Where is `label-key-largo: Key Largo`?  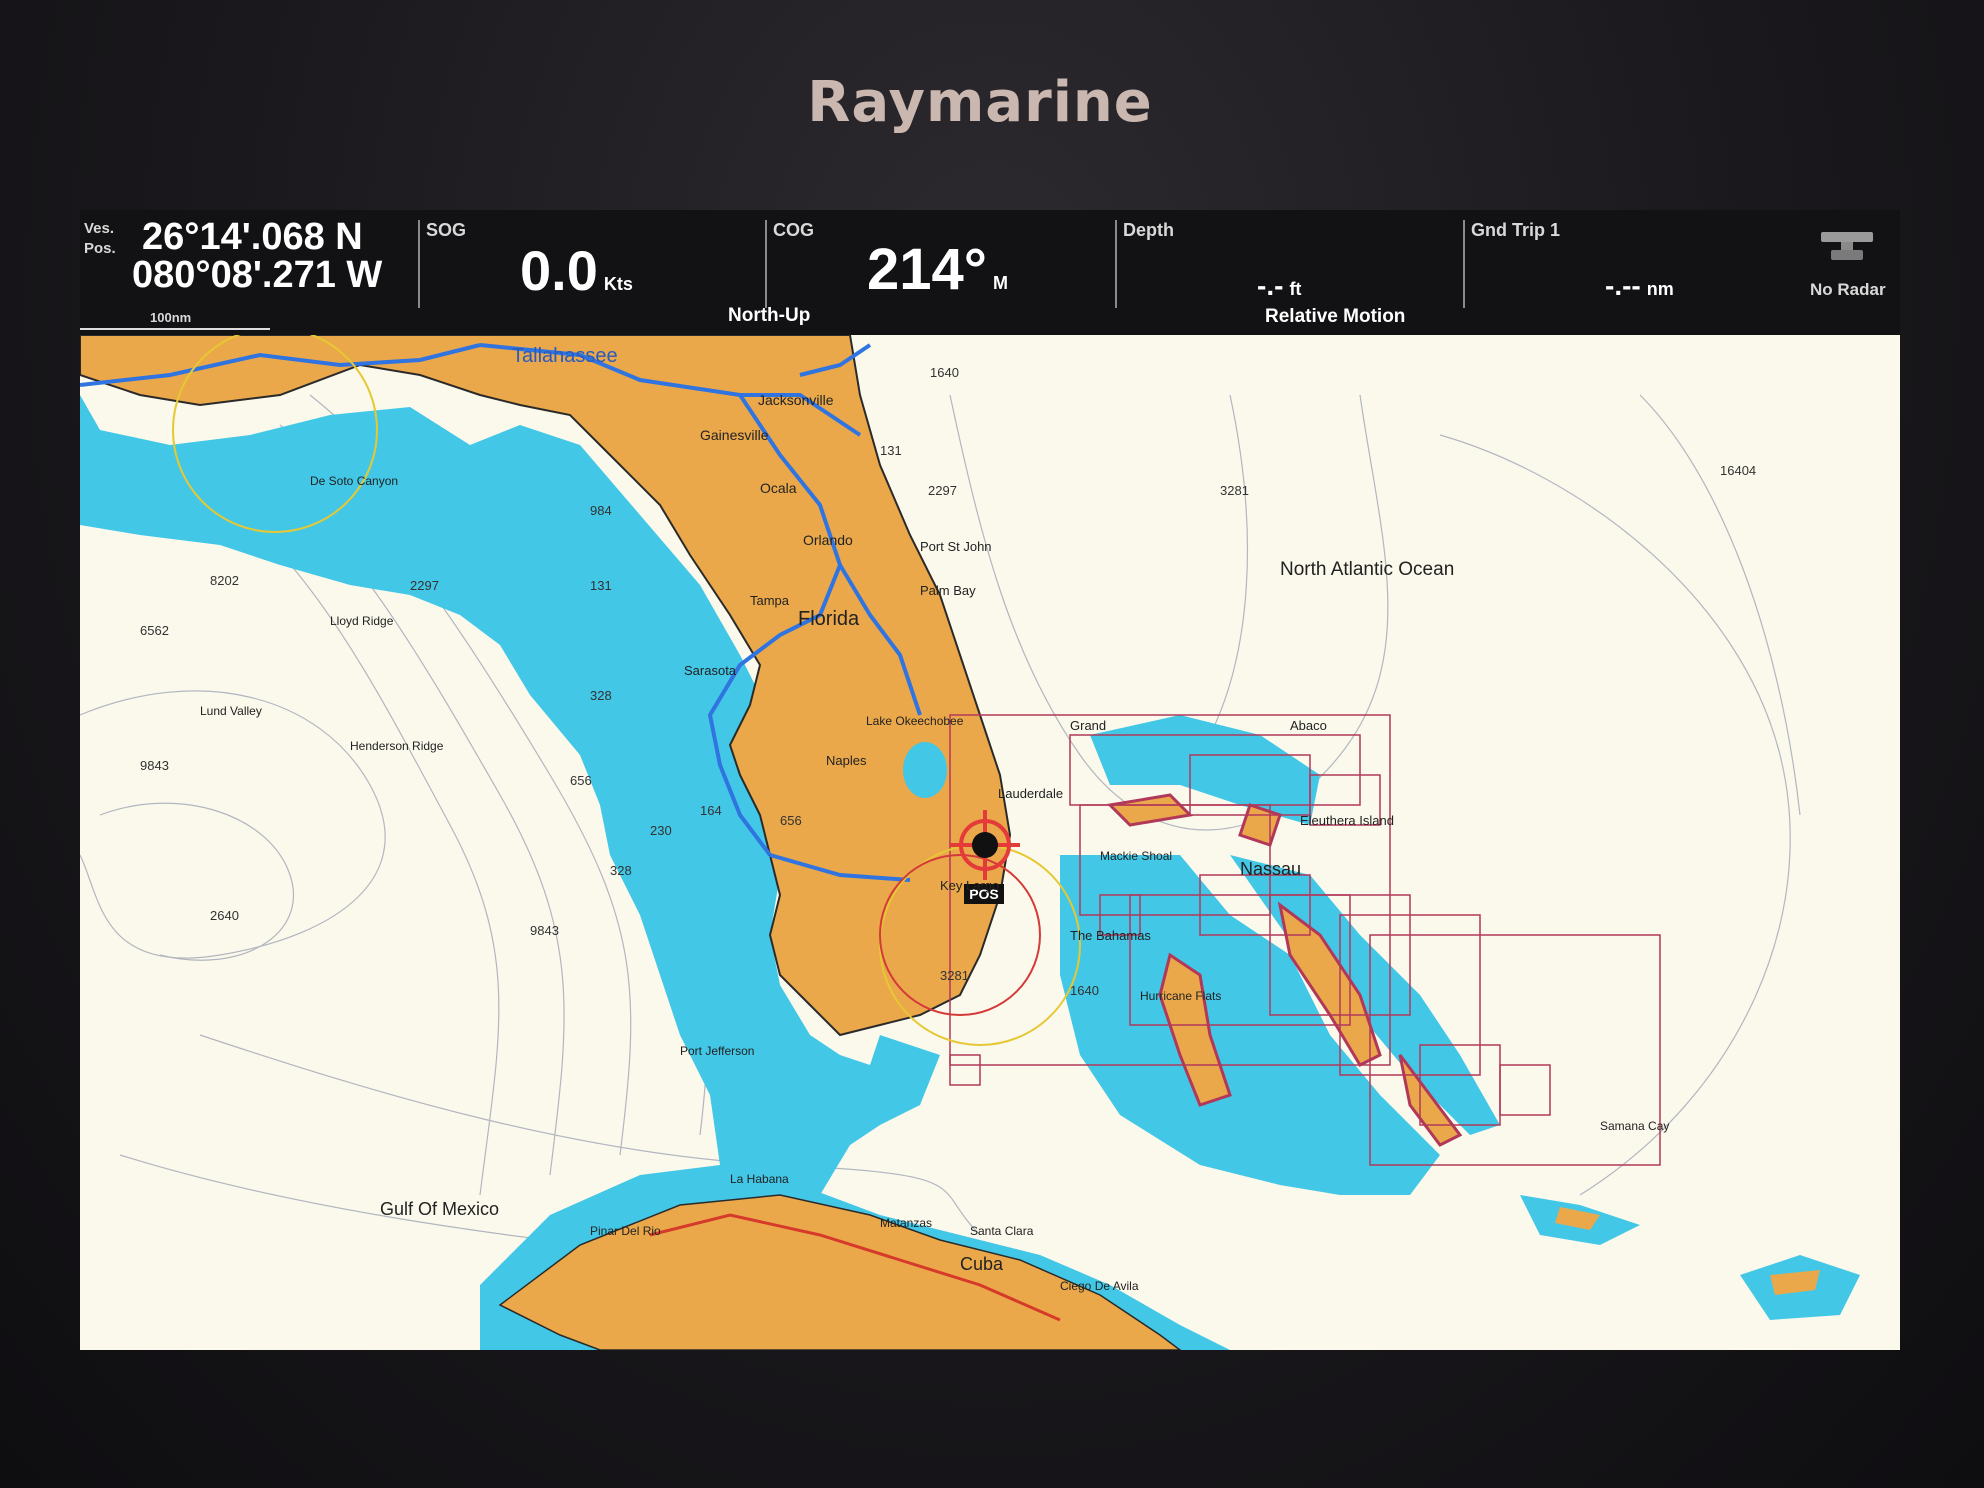 label-key-largo: Key Largo is located at coordinates (969, 885).